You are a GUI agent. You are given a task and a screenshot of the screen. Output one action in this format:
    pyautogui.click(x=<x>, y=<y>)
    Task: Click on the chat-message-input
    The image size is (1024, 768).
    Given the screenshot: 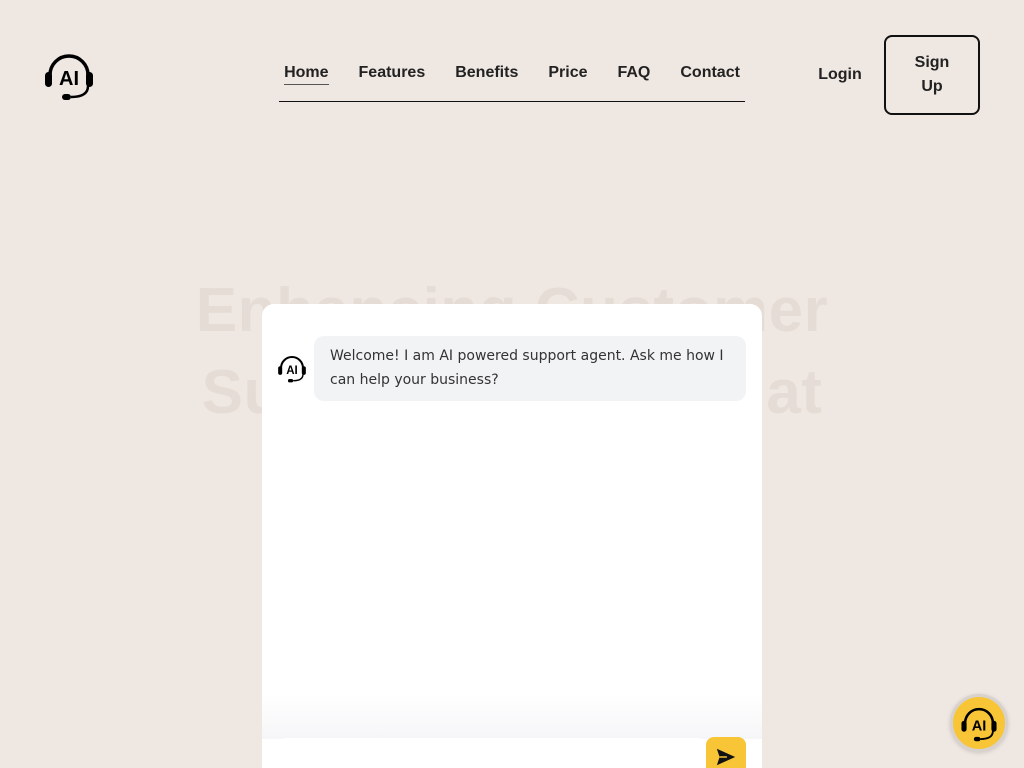 What is the action you would take?
    pyautogui.click(x=492, y=753)
    